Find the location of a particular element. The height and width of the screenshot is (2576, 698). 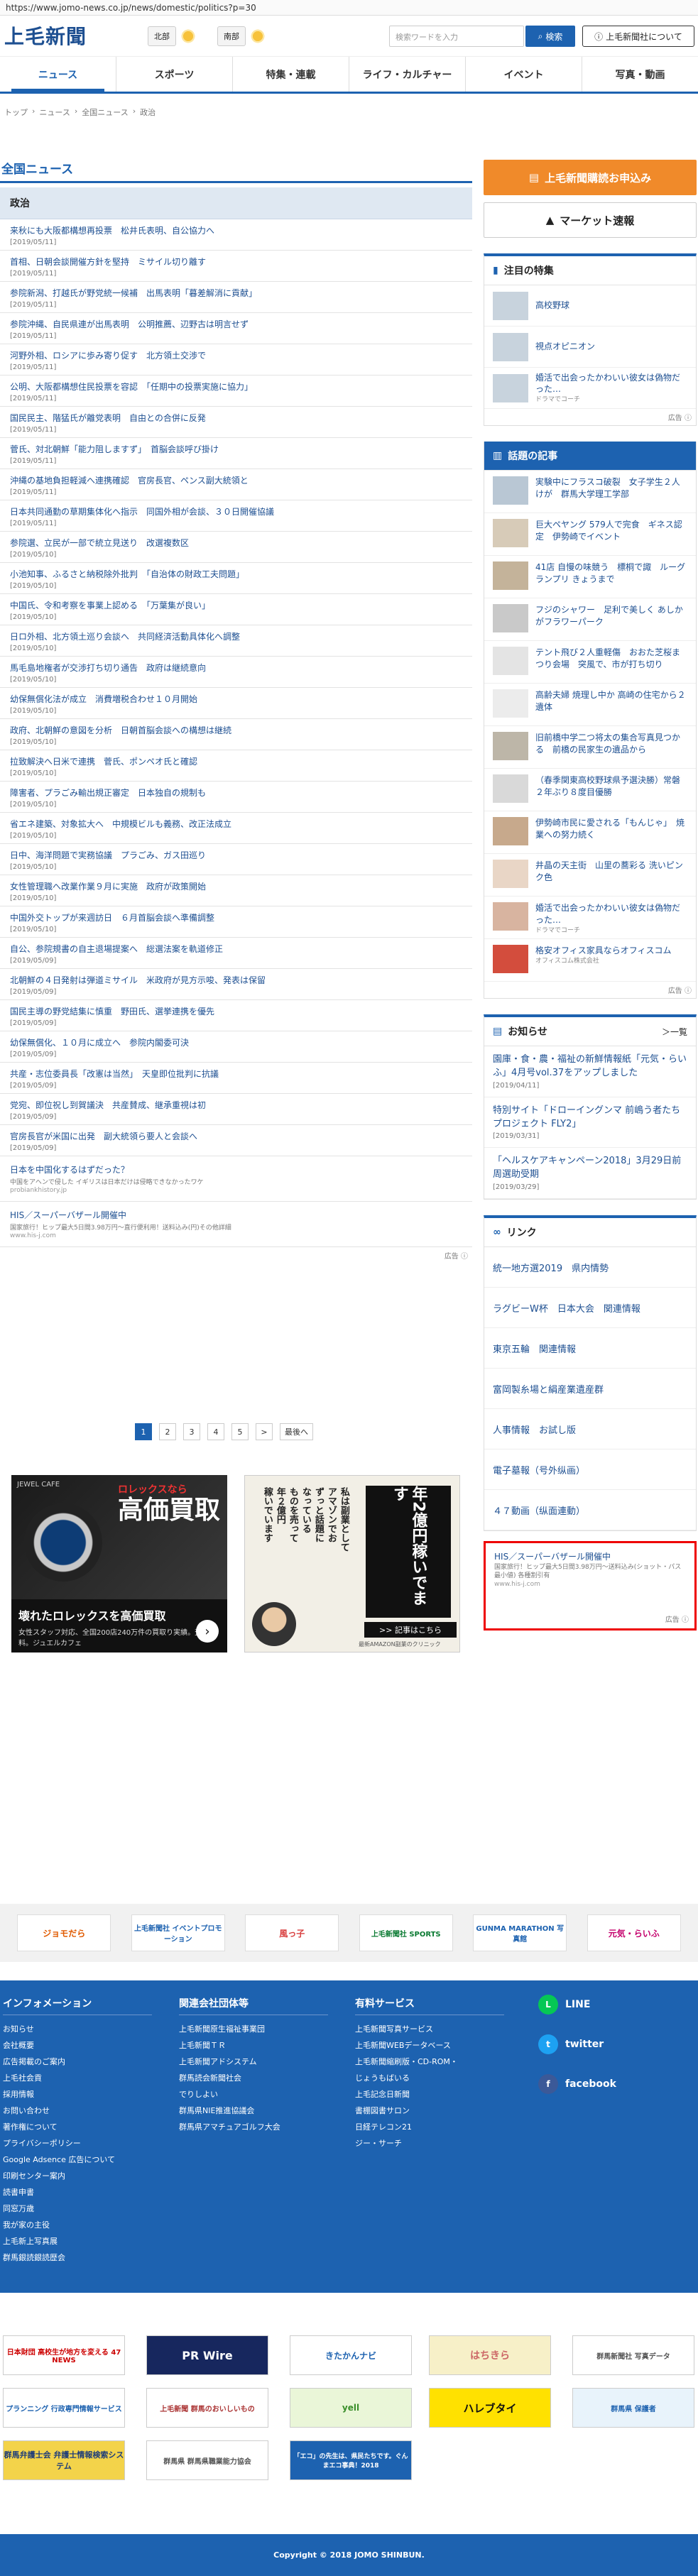

footer-link: 群馬読会新聞社会 is located at coordinates (253, 2078).